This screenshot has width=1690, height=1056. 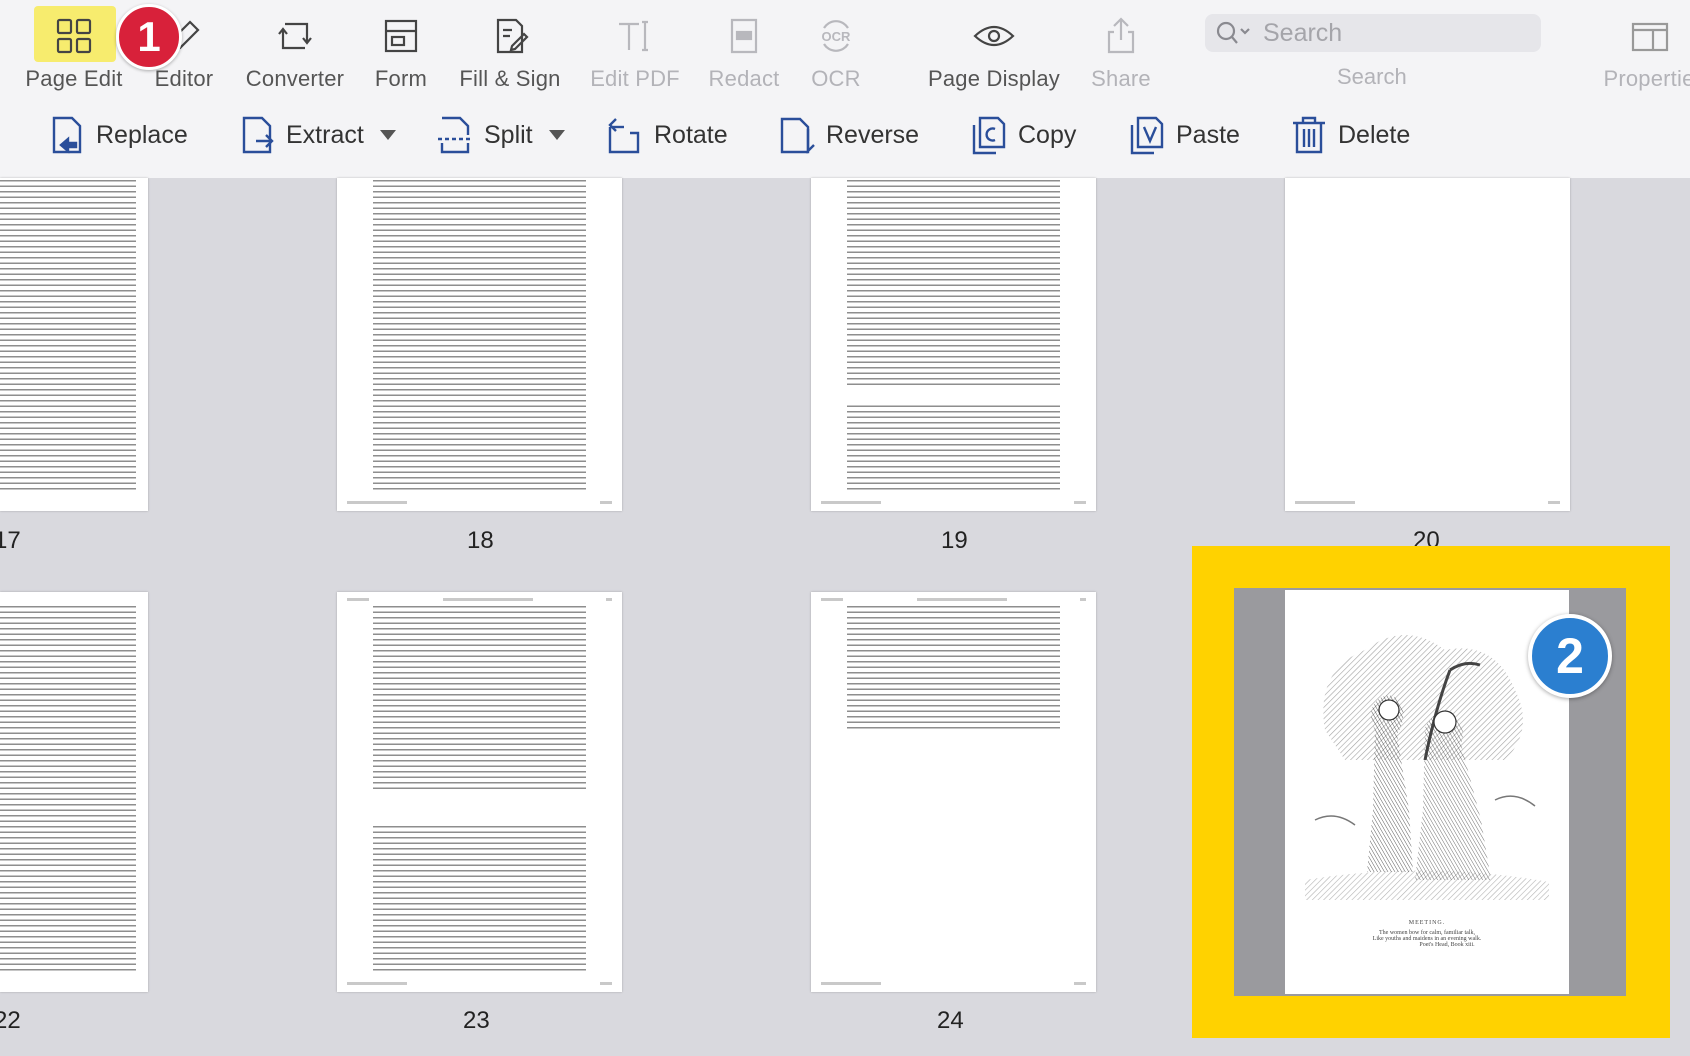 I want to click on tool-page-edit-label: Page Edit, so click(x=74, y=78).